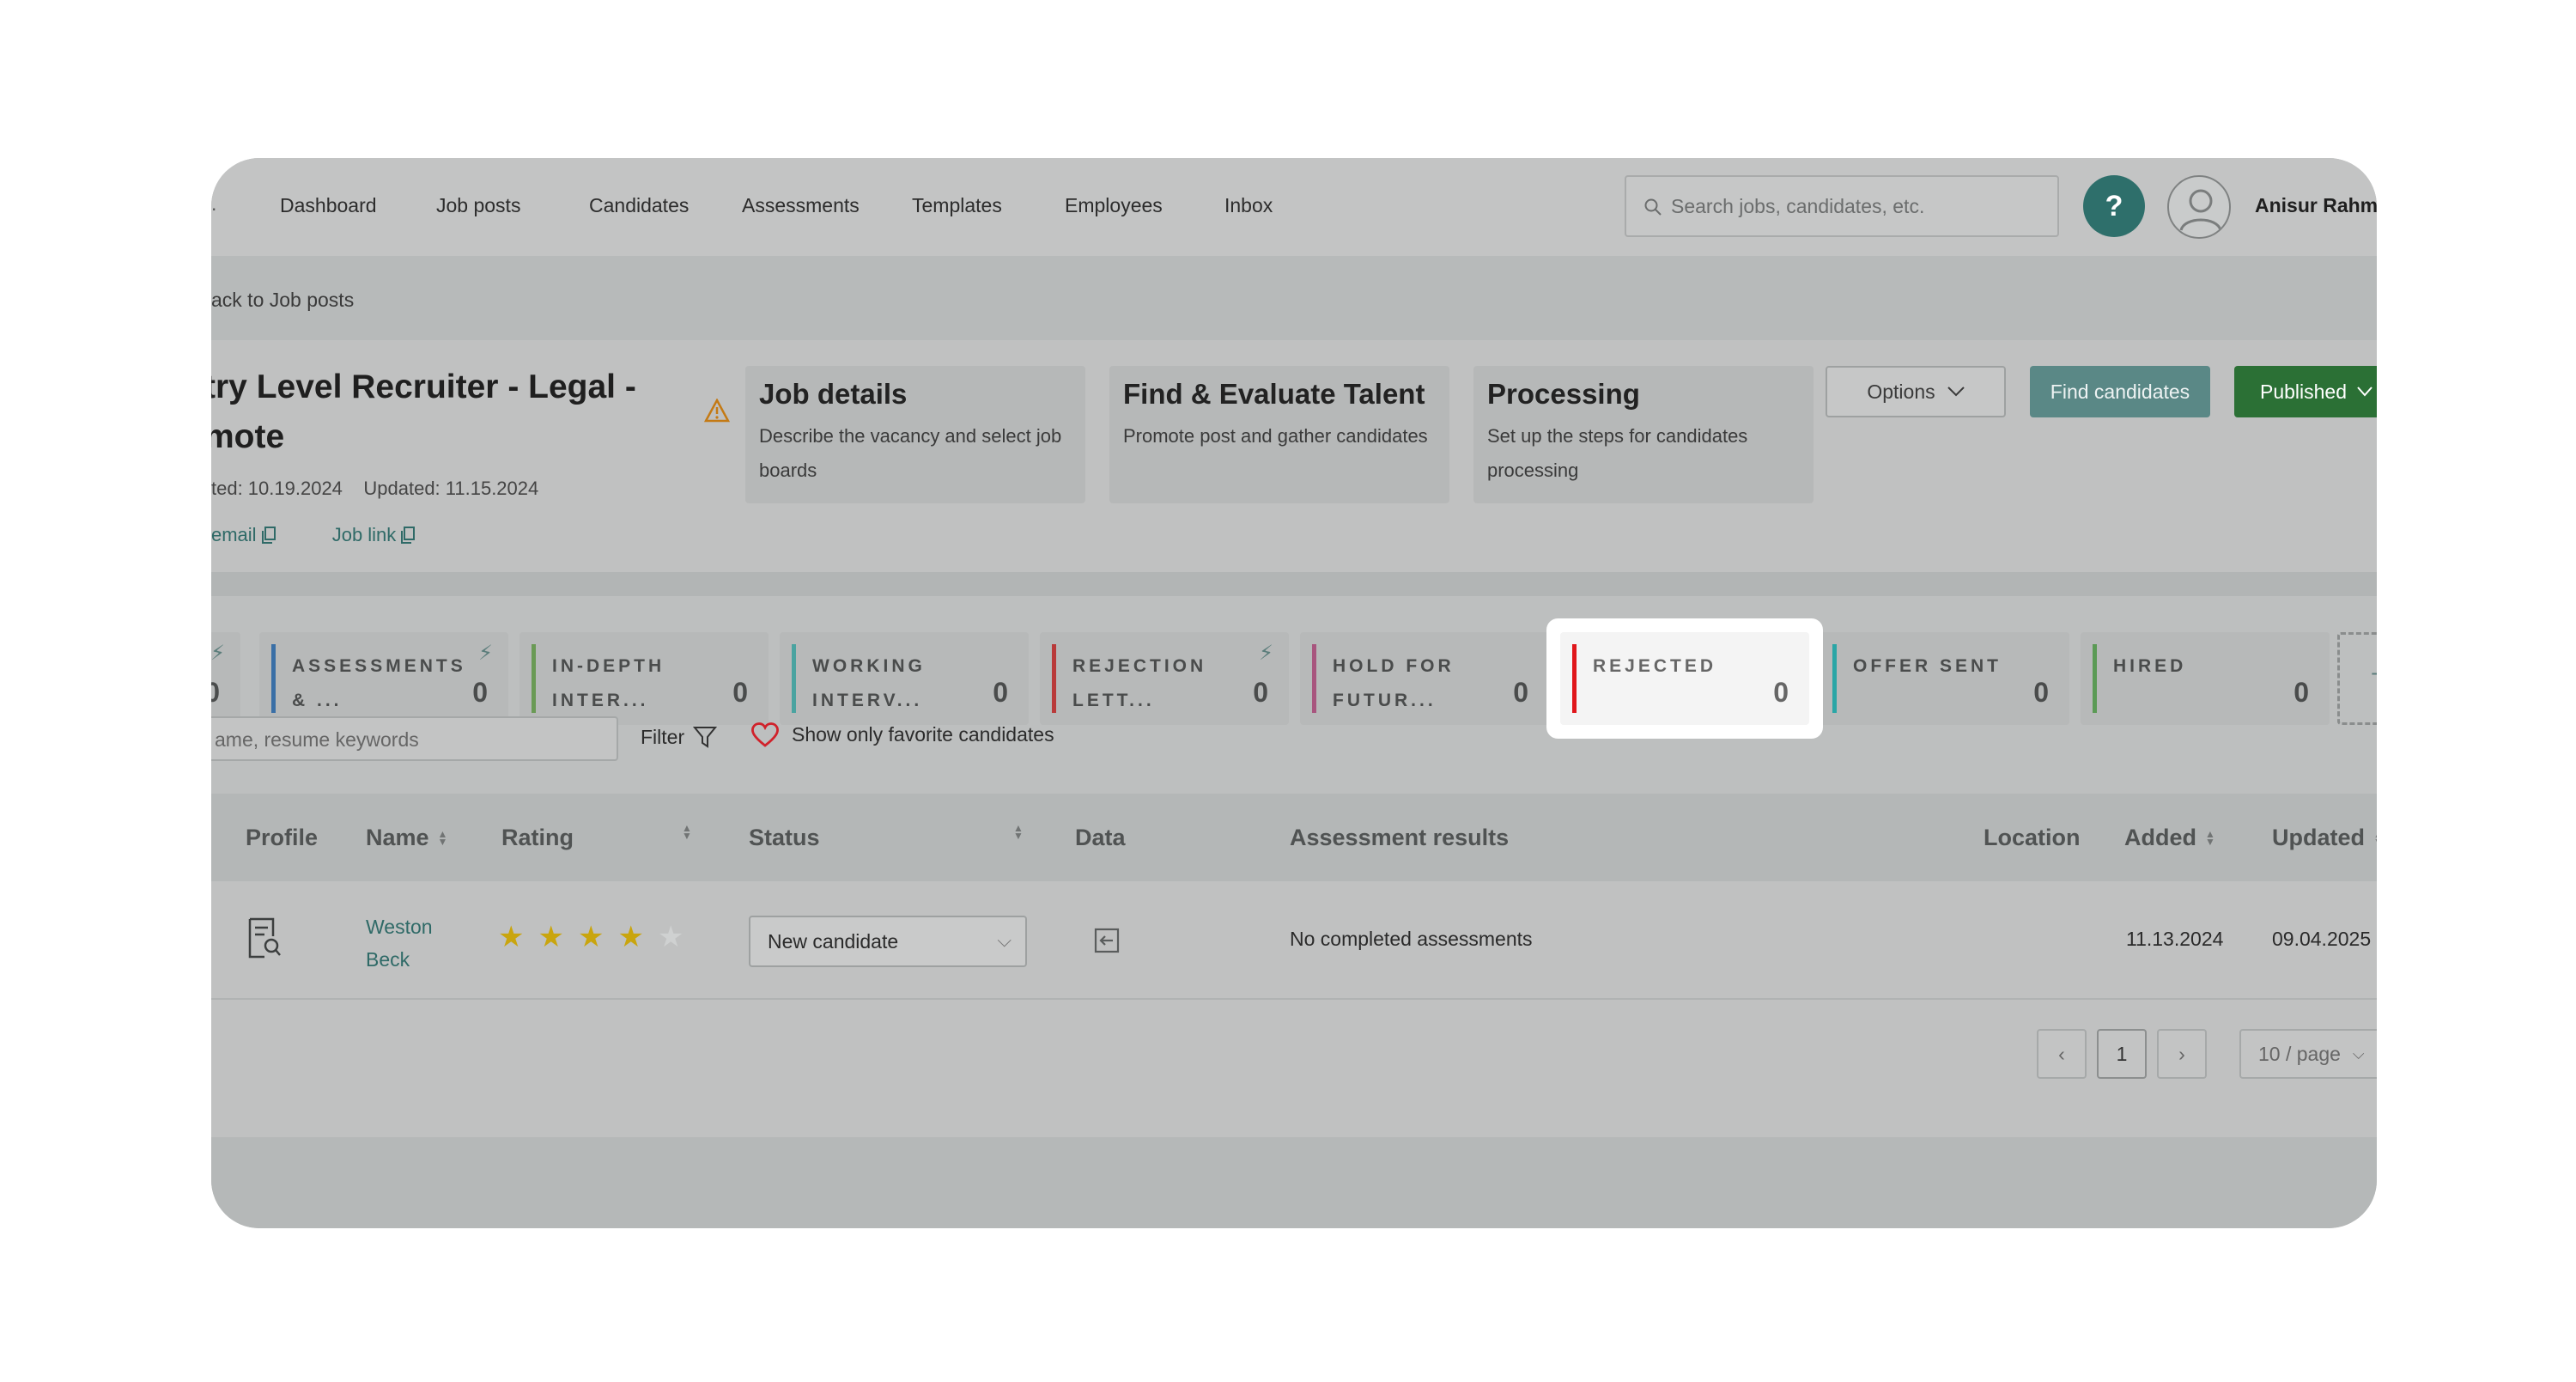 This screenshot has height=1382, width=2576. I want to click on pagination: ‹ 1 › 10 / page ⌵, so click(1294, 1068).